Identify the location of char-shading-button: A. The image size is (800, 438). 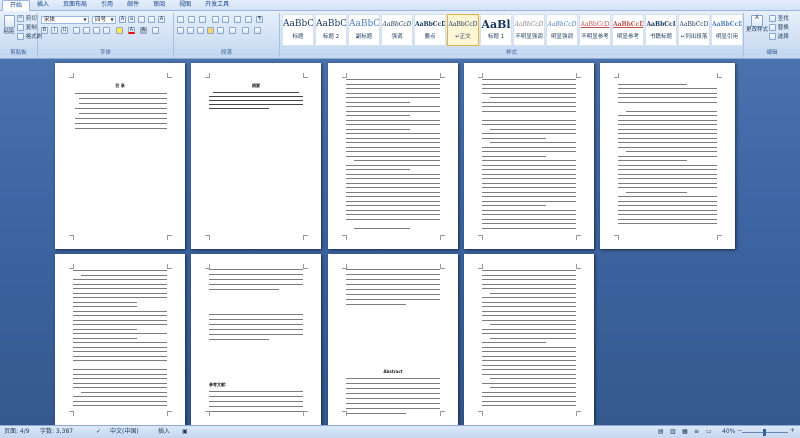
(143, 31).